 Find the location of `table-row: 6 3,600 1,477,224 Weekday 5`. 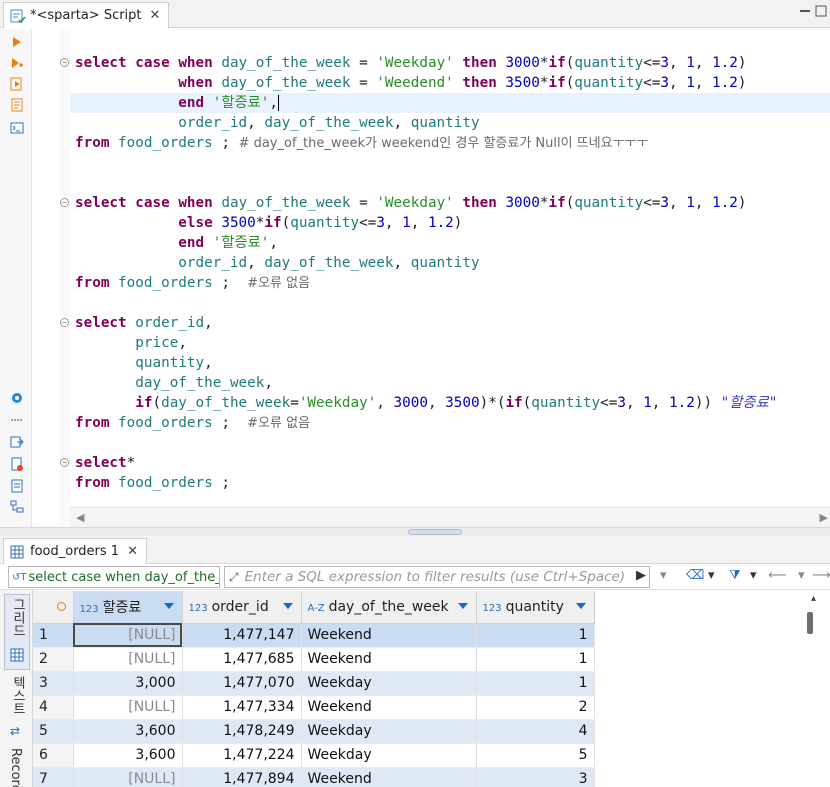

table-row: 6 3,600 1,477,224 Weekday 5 is located at coordinates (314, 755).